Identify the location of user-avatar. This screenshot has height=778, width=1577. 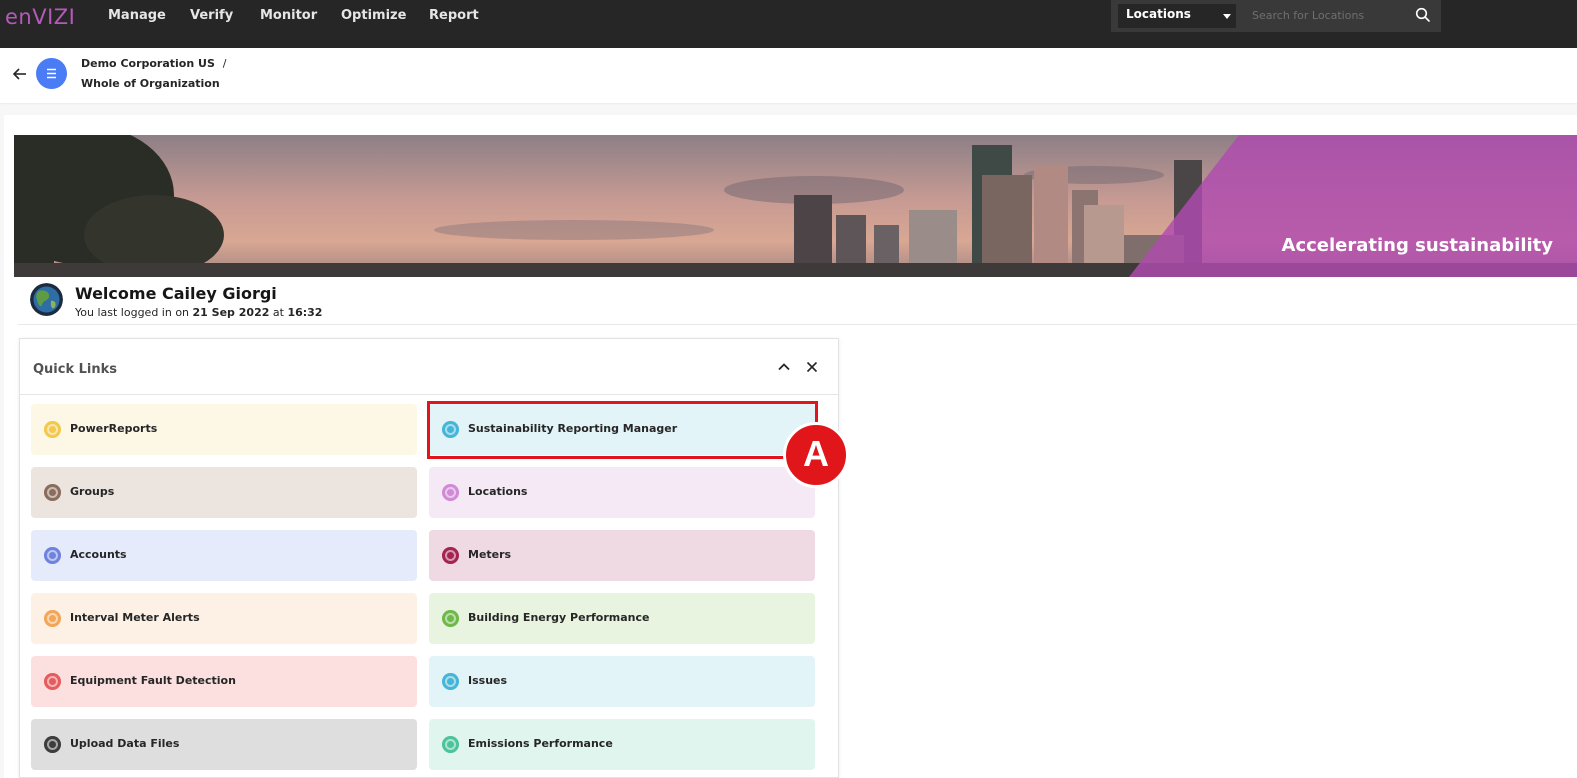
(46, 299).